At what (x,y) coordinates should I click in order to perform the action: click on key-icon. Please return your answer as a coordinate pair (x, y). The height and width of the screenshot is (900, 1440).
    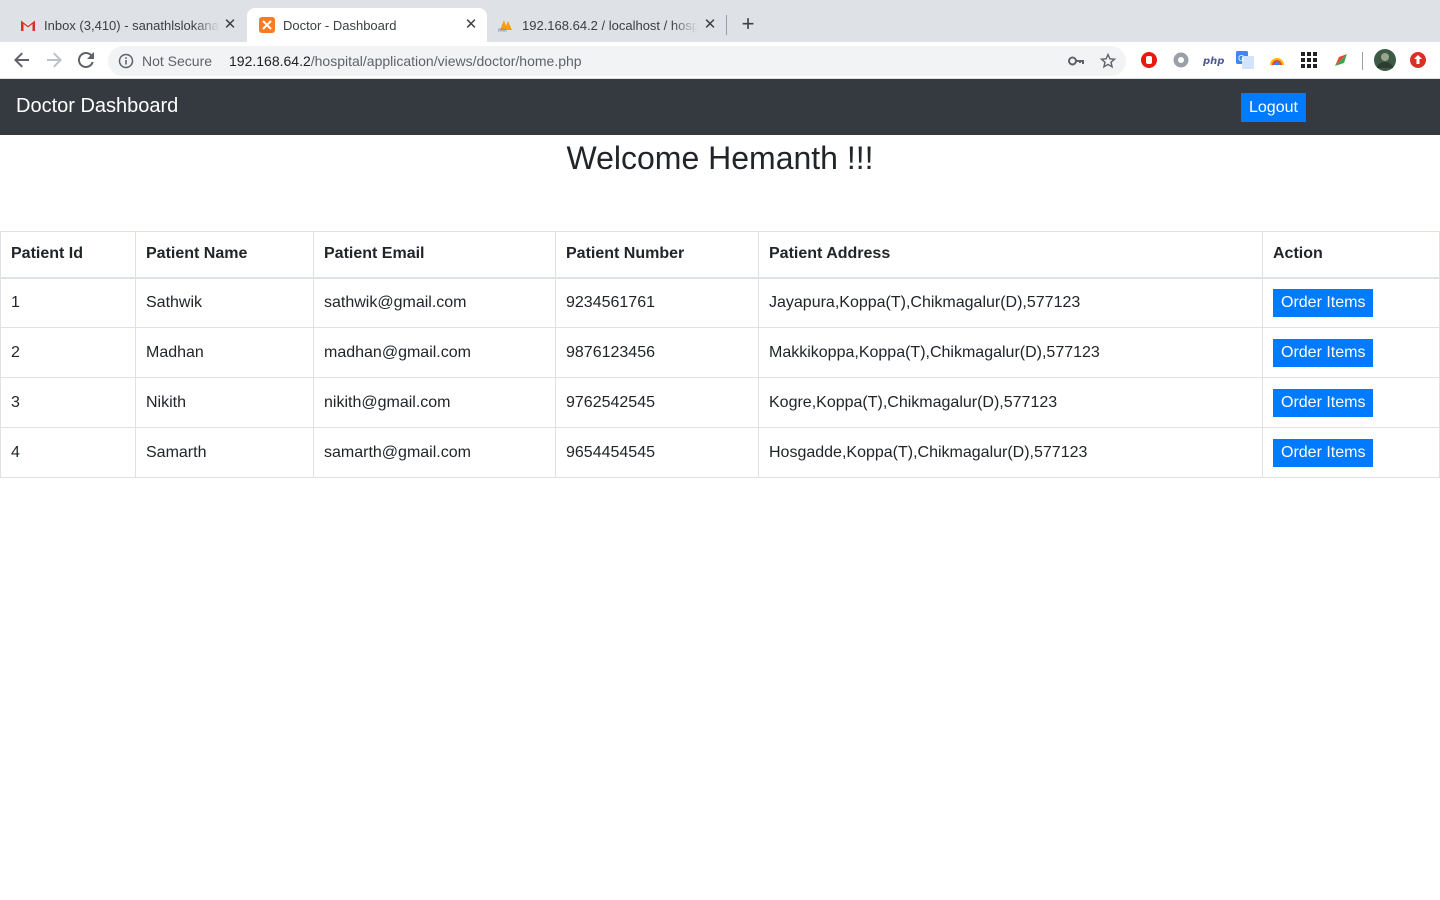
    Looking at the image, I should click on (1076, 63).